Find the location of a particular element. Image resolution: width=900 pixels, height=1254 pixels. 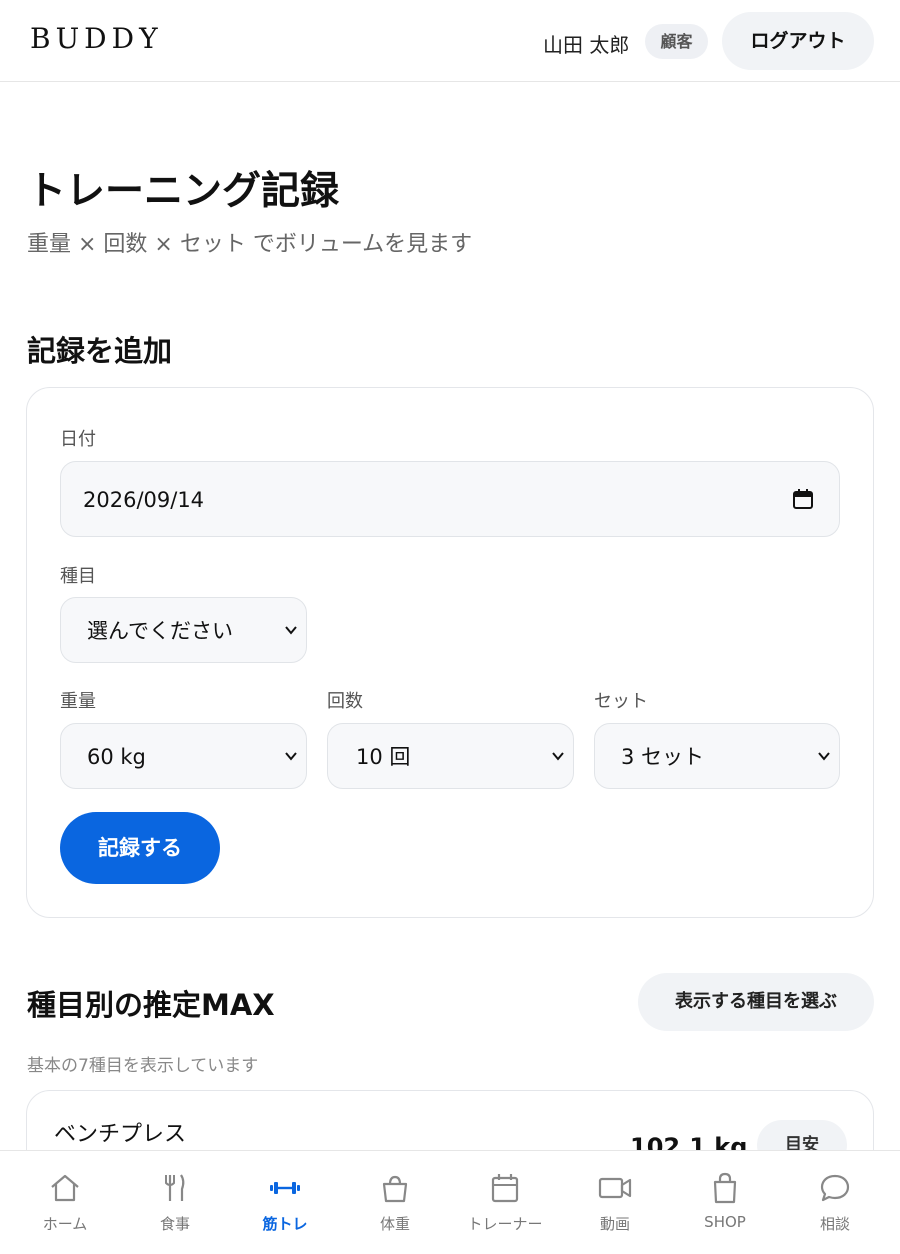

nav-label: トレーナー is located at coordinates (505, 1224).